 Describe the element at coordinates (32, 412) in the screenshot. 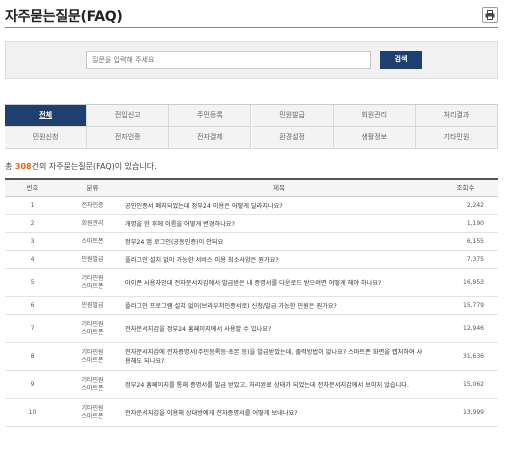

I see `row-number: 10` at that location.